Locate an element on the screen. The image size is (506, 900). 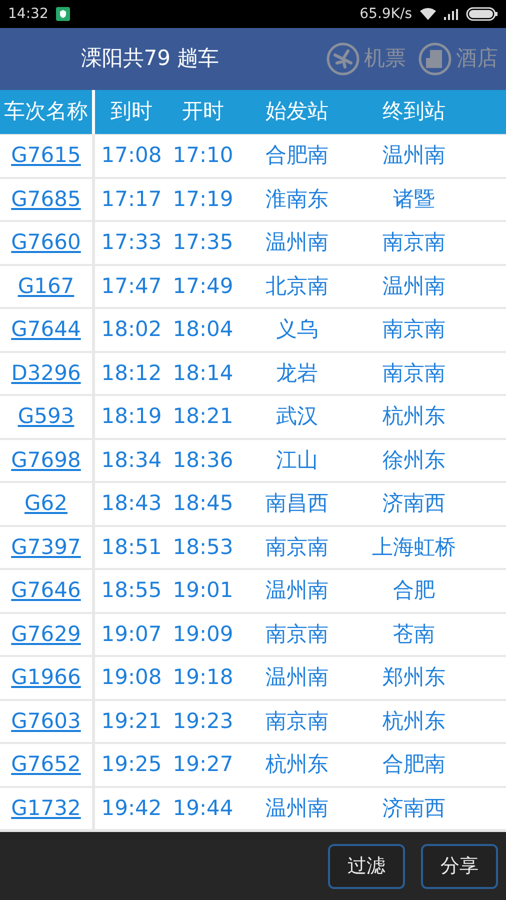
table-row: G7615 17:08 17:10 合肥南 温州南 is located at coordinates (253, 155).